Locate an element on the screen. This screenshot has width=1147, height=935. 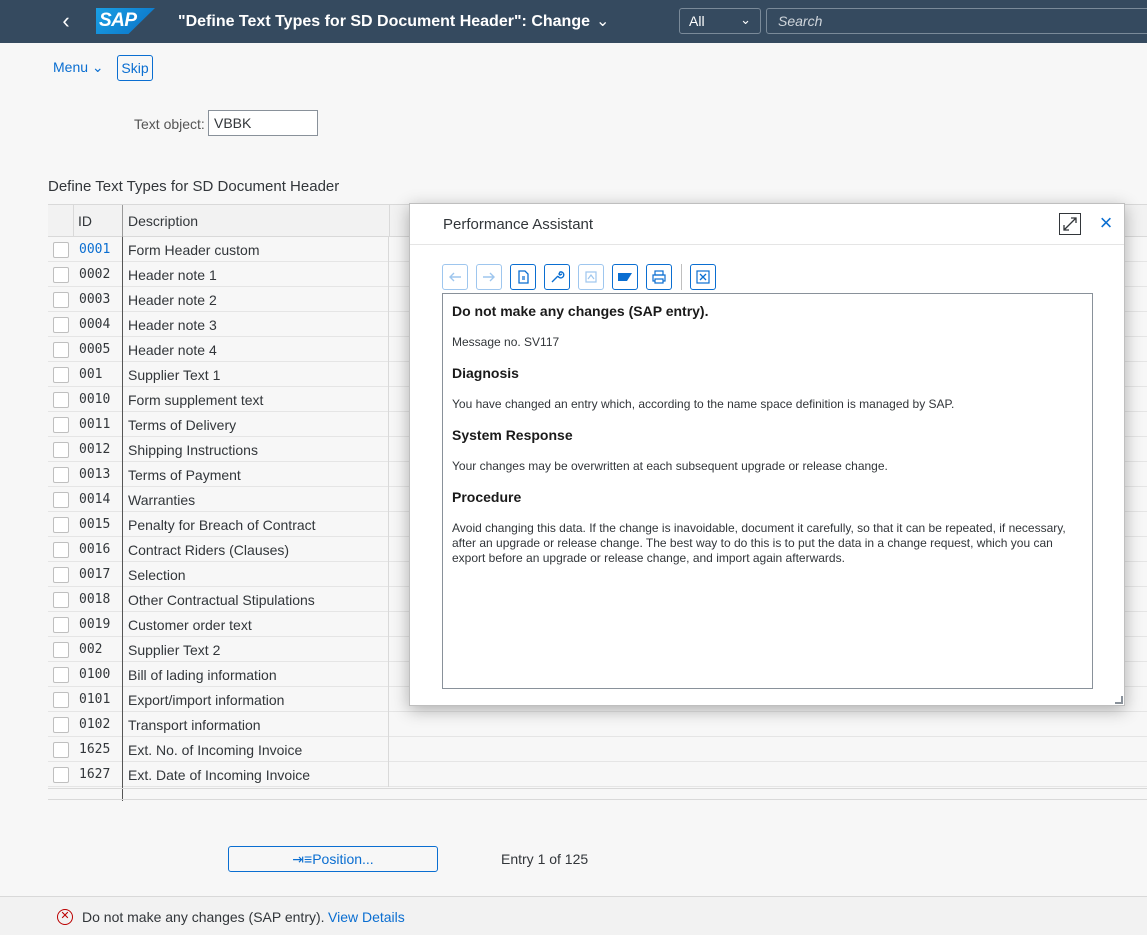
text-object-field: VBBK is located at coordinates (263, 123).